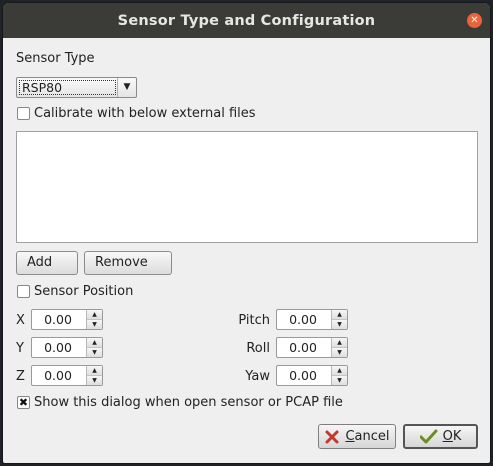 The image size is (493, 466). I want to click on sensor-type-value: RSP80, so click(67, 87).